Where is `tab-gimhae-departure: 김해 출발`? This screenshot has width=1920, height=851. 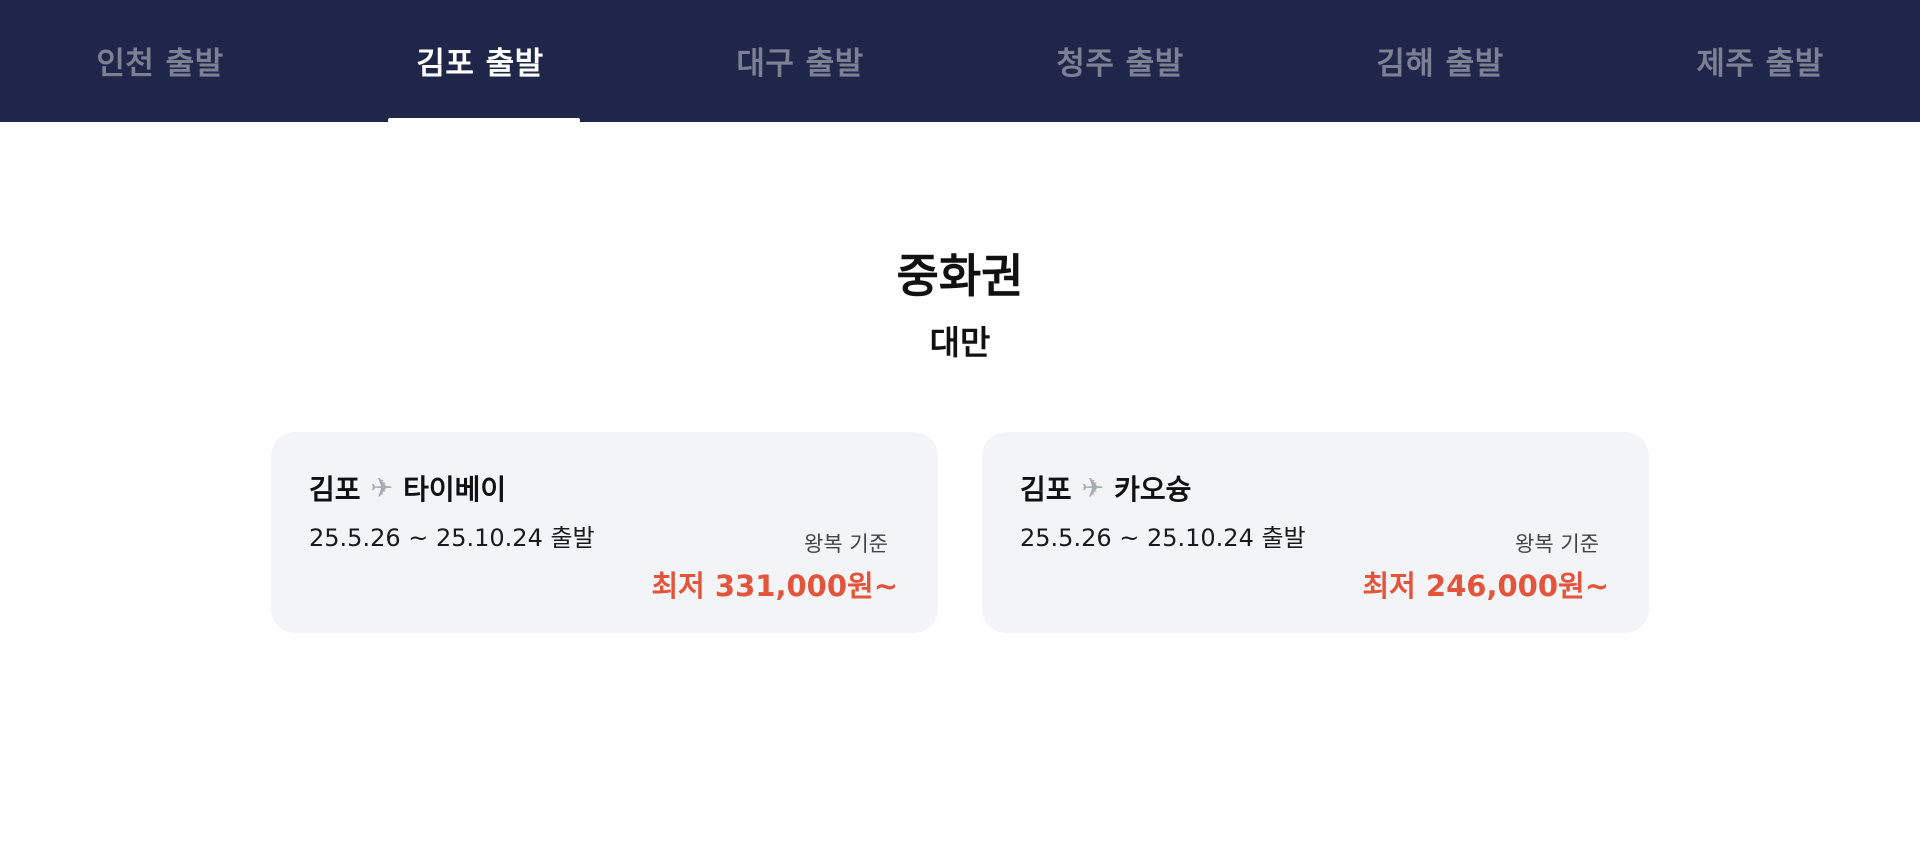 tab-gimhae-departure: 김해 출발 is located at coordinates (1440, 61).